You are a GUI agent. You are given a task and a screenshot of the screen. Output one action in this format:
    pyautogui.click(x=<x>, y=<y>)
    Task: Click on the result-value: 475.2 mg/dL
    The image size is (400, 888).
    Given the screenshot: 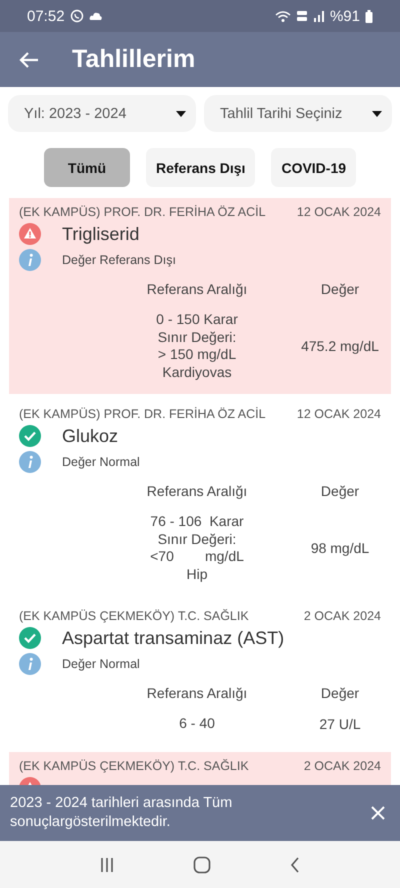 What is the action you would take?
    pyautogui.click(x=340, y=346)
    